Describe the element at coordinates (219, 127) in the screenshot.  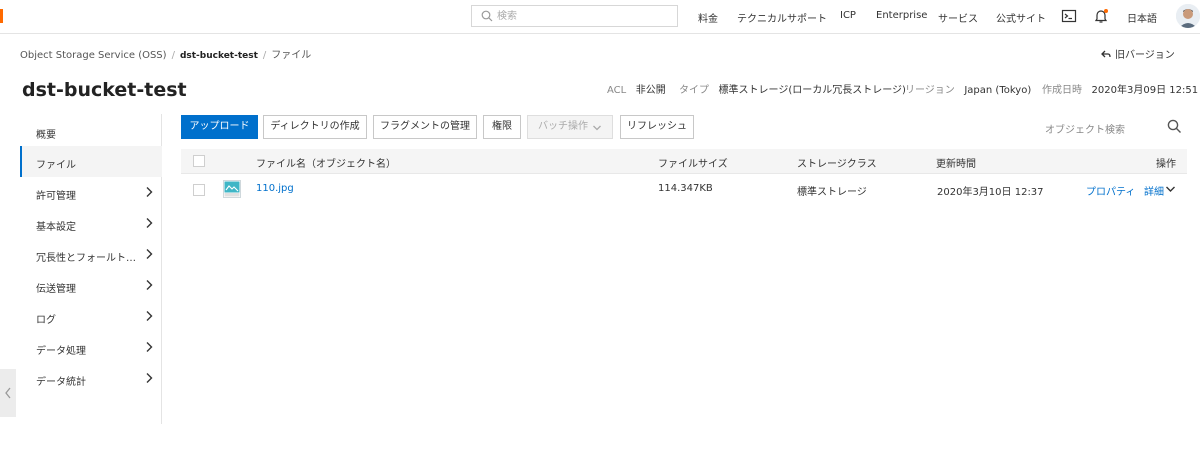
I see `upload-button: アップロード` at that location.